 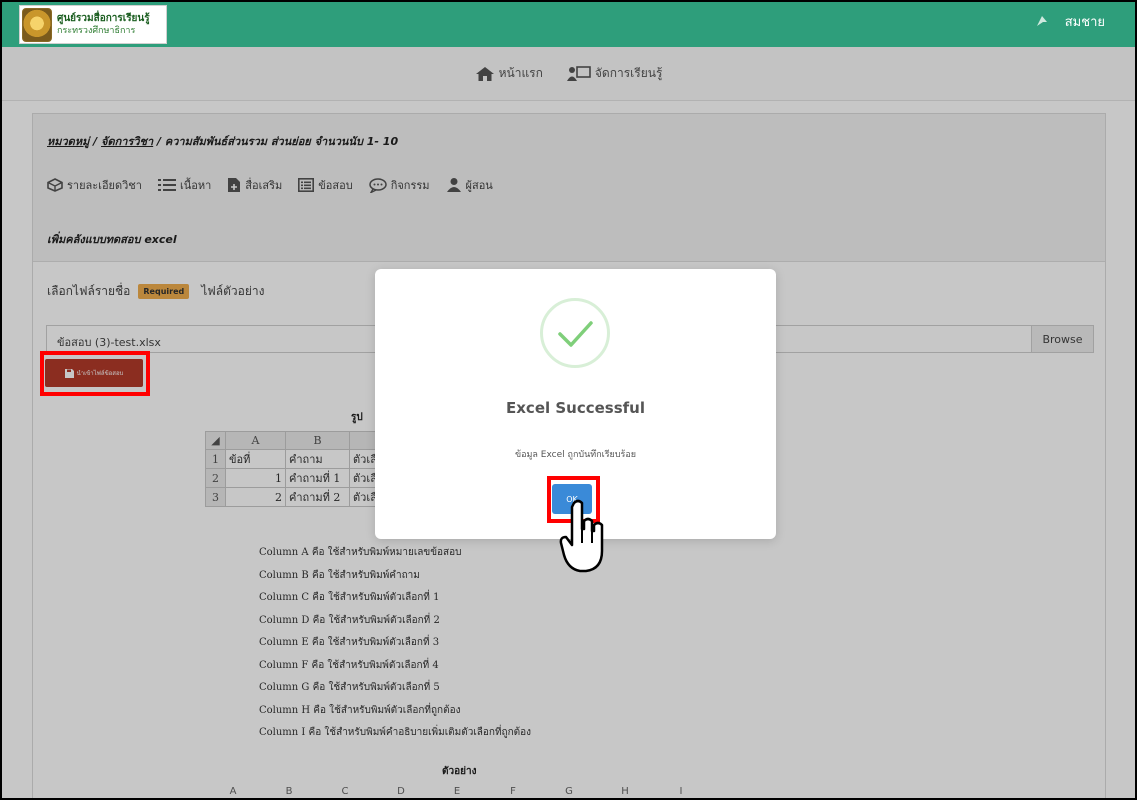 I want to click on user-avatar-icon, so click(x=1041, y=20).